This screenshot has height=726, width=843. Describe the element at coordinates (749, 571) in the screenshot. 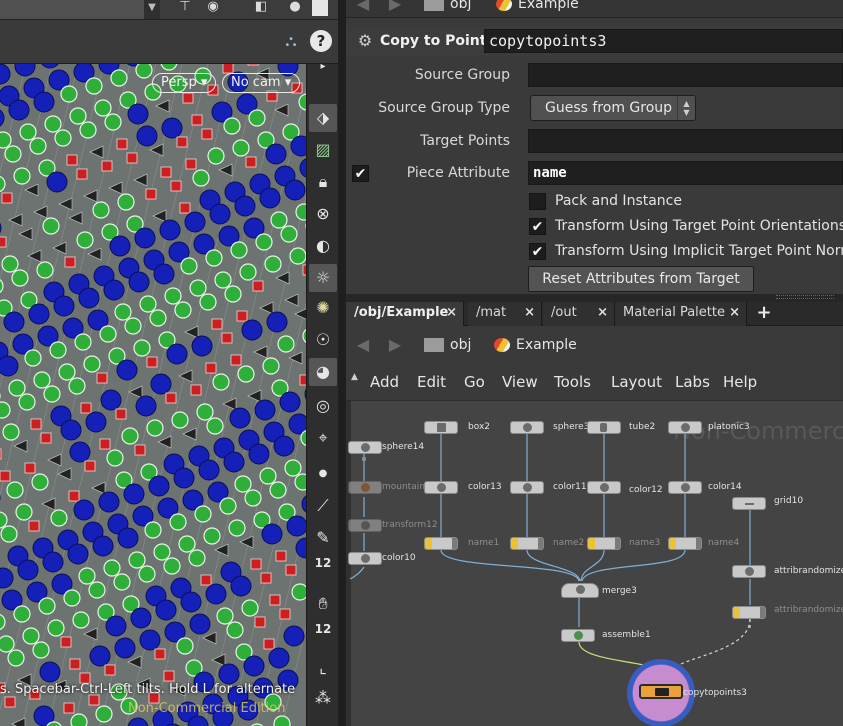

I see `node-attribrandomize-a` at that location.